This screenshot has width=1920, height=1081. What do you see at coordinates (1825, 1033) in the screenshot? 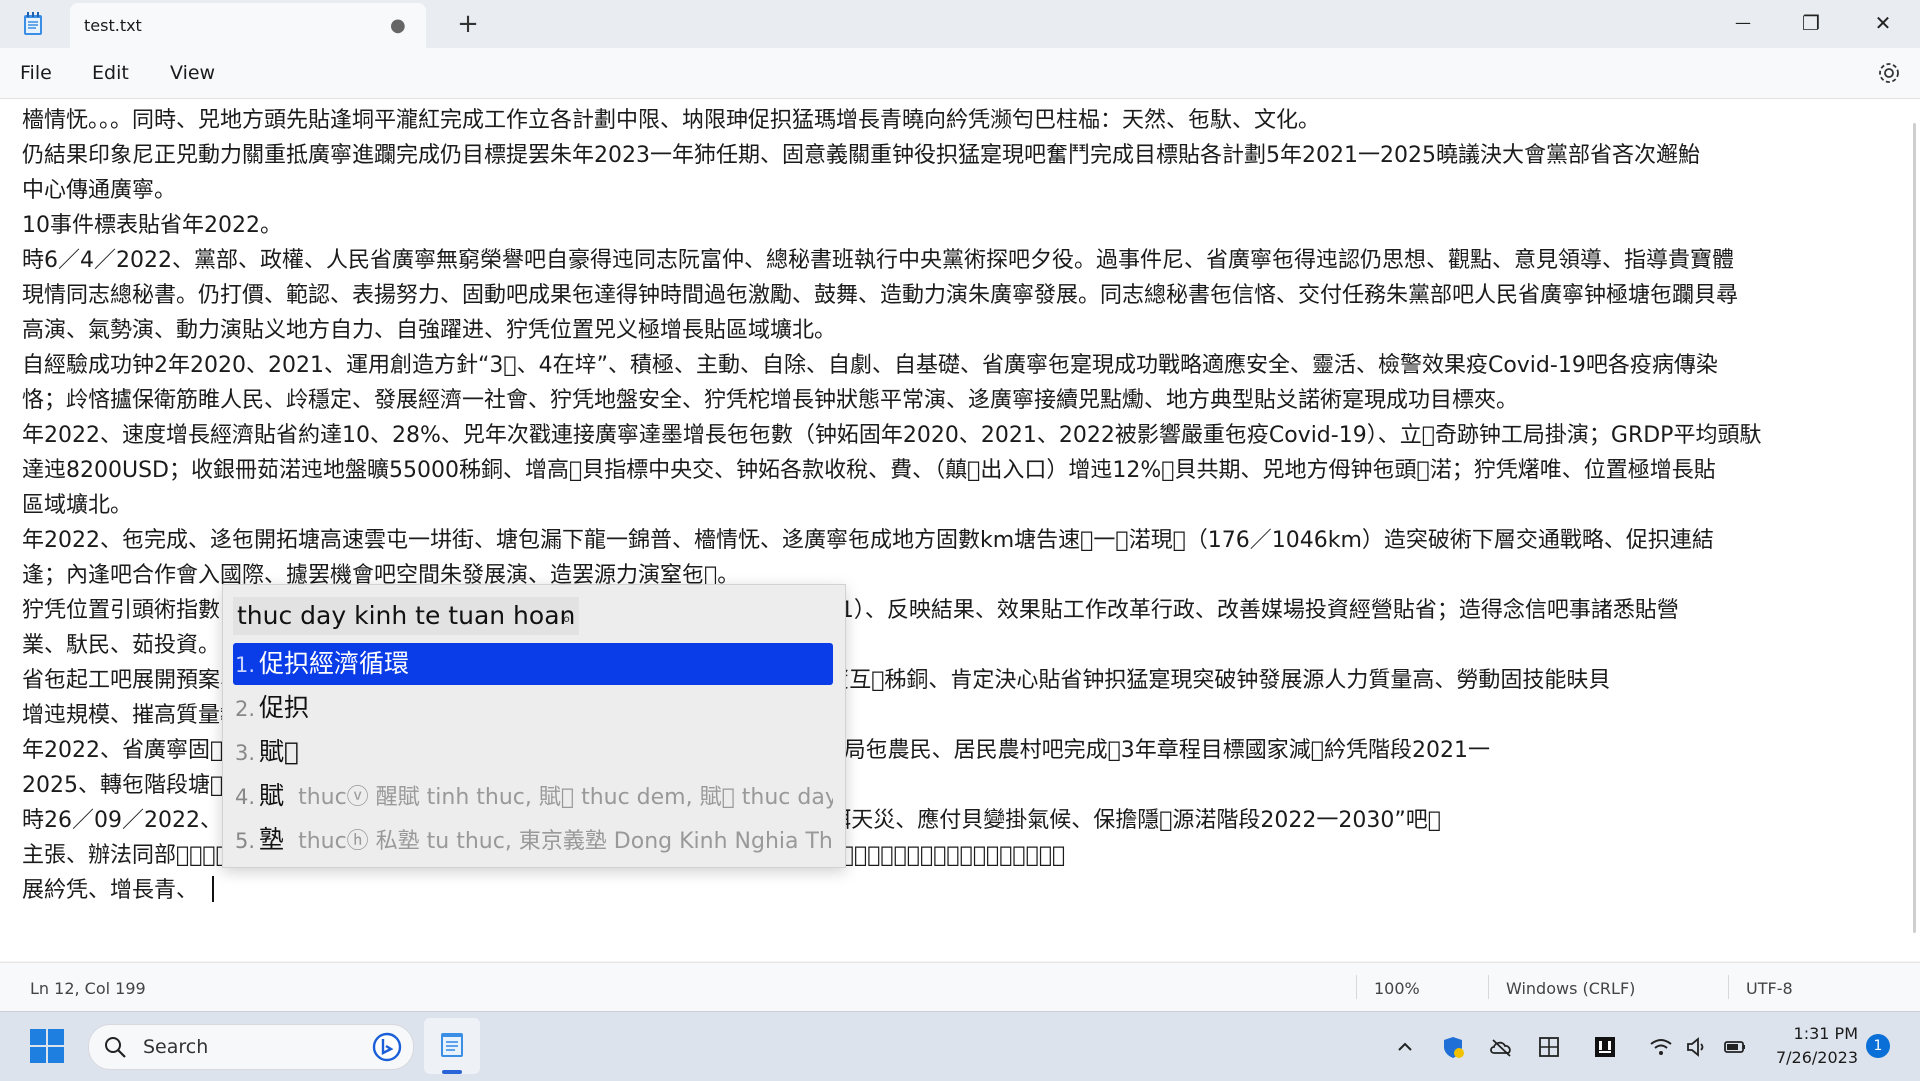
I see `clock-time: 1:31 PM` at bounding box center [1825, 1033].